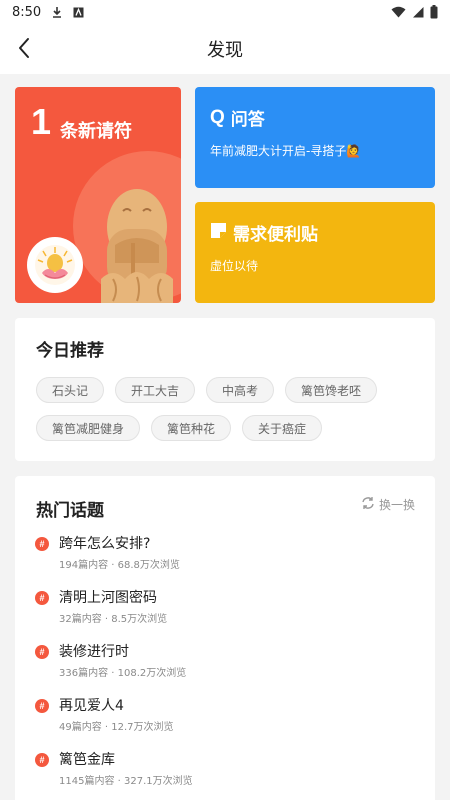 This screenshot has width=450, height=800. Describe the element at coordinates (418, 12) in the screenshot. I see `signal-icon` at that location.